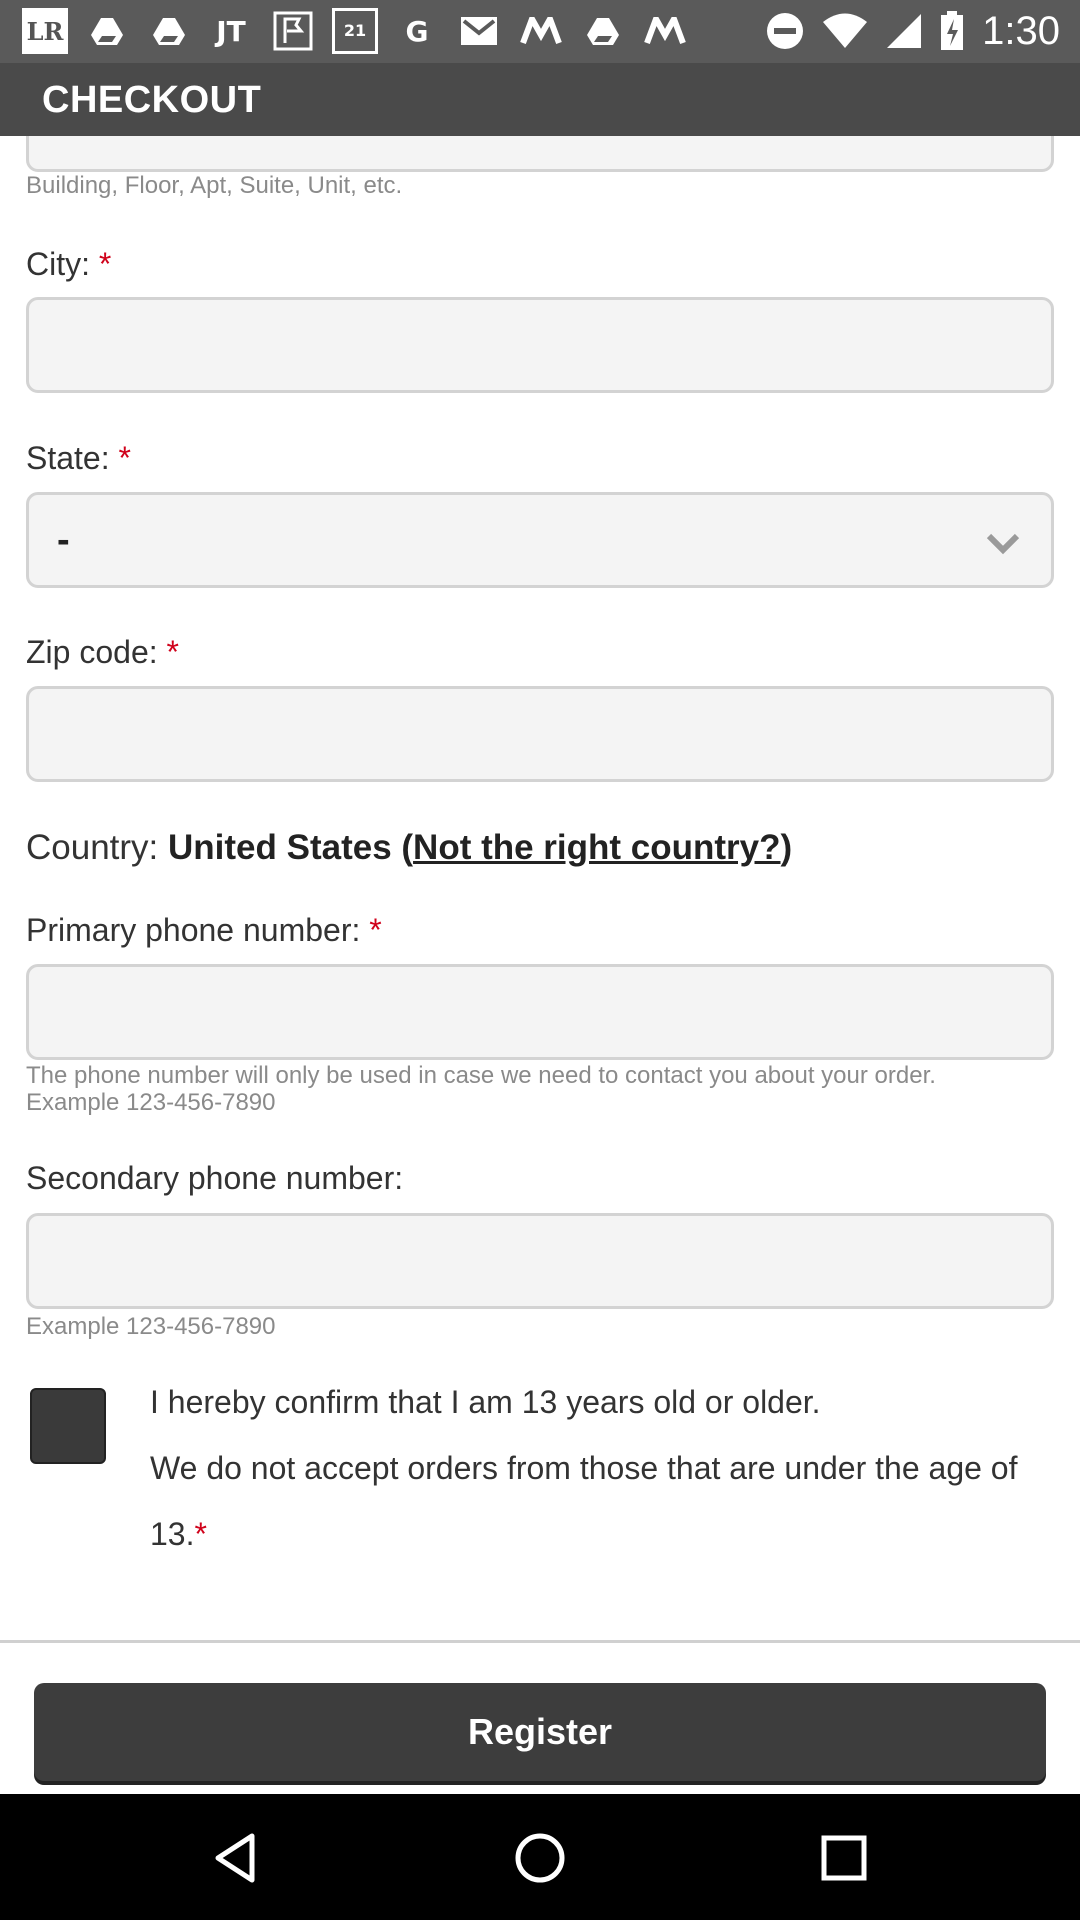  Describe the element at coordinates (152, 100) in the screenshot. I see `page-title: CHECKOUT` at that location.